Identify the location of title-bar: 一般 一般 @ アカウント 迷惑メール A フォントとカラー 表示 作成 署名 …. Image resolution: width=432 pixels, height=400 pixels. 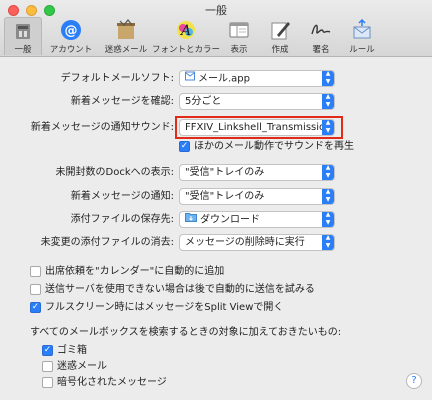
(216, 28).